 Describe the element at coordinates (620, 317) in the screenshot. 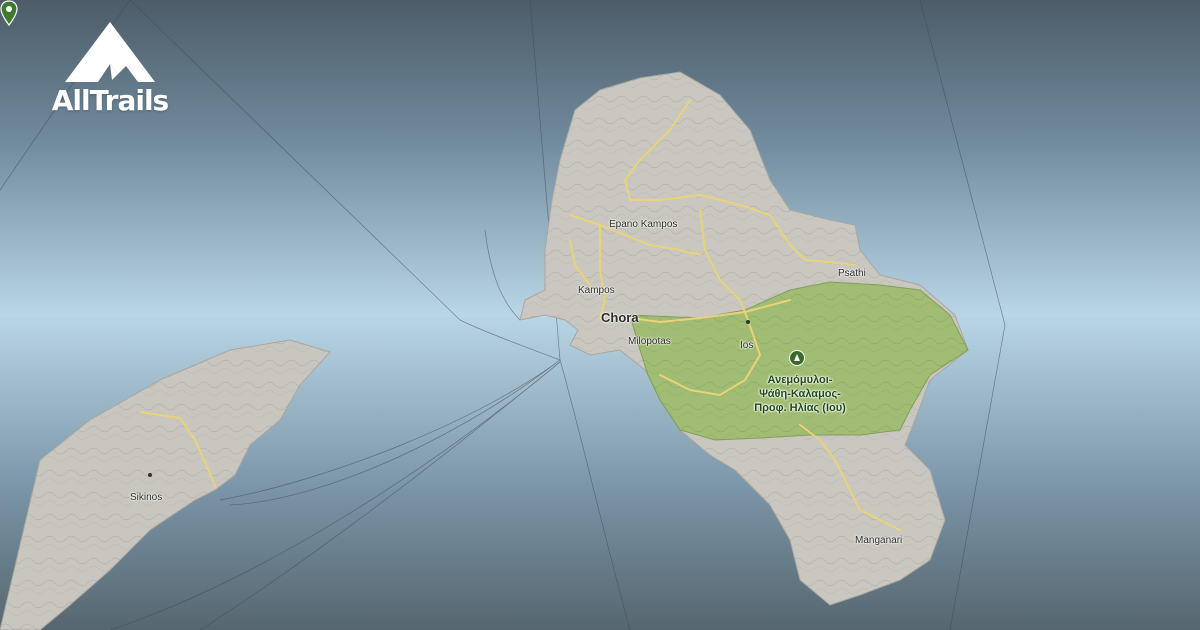

I see `place-label-chora: Chora` at that location.